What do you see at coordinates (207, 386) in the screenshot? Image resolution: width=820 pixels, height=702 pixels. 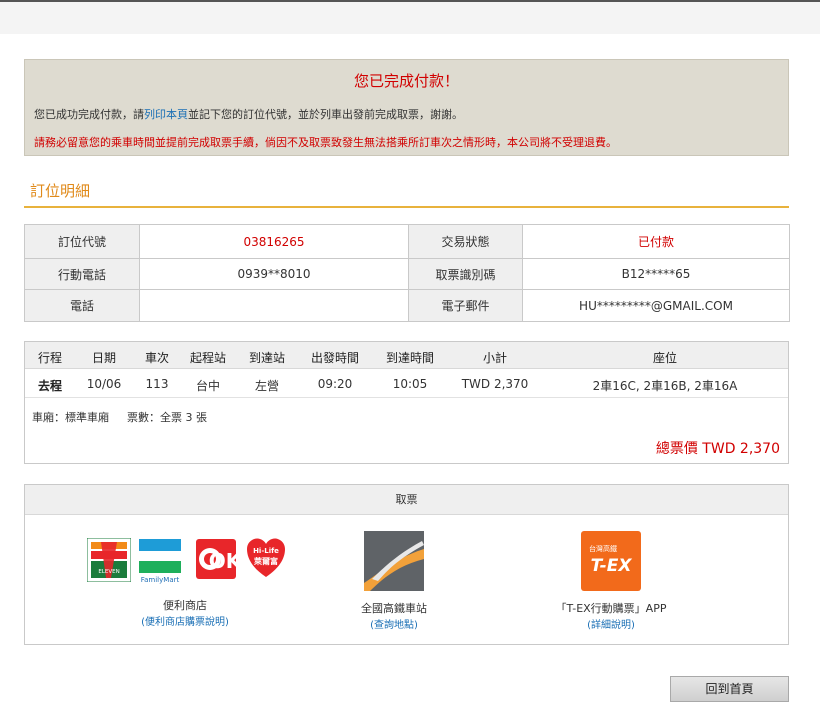 I see `from-value: 台中` at bounding box center [207, 386].